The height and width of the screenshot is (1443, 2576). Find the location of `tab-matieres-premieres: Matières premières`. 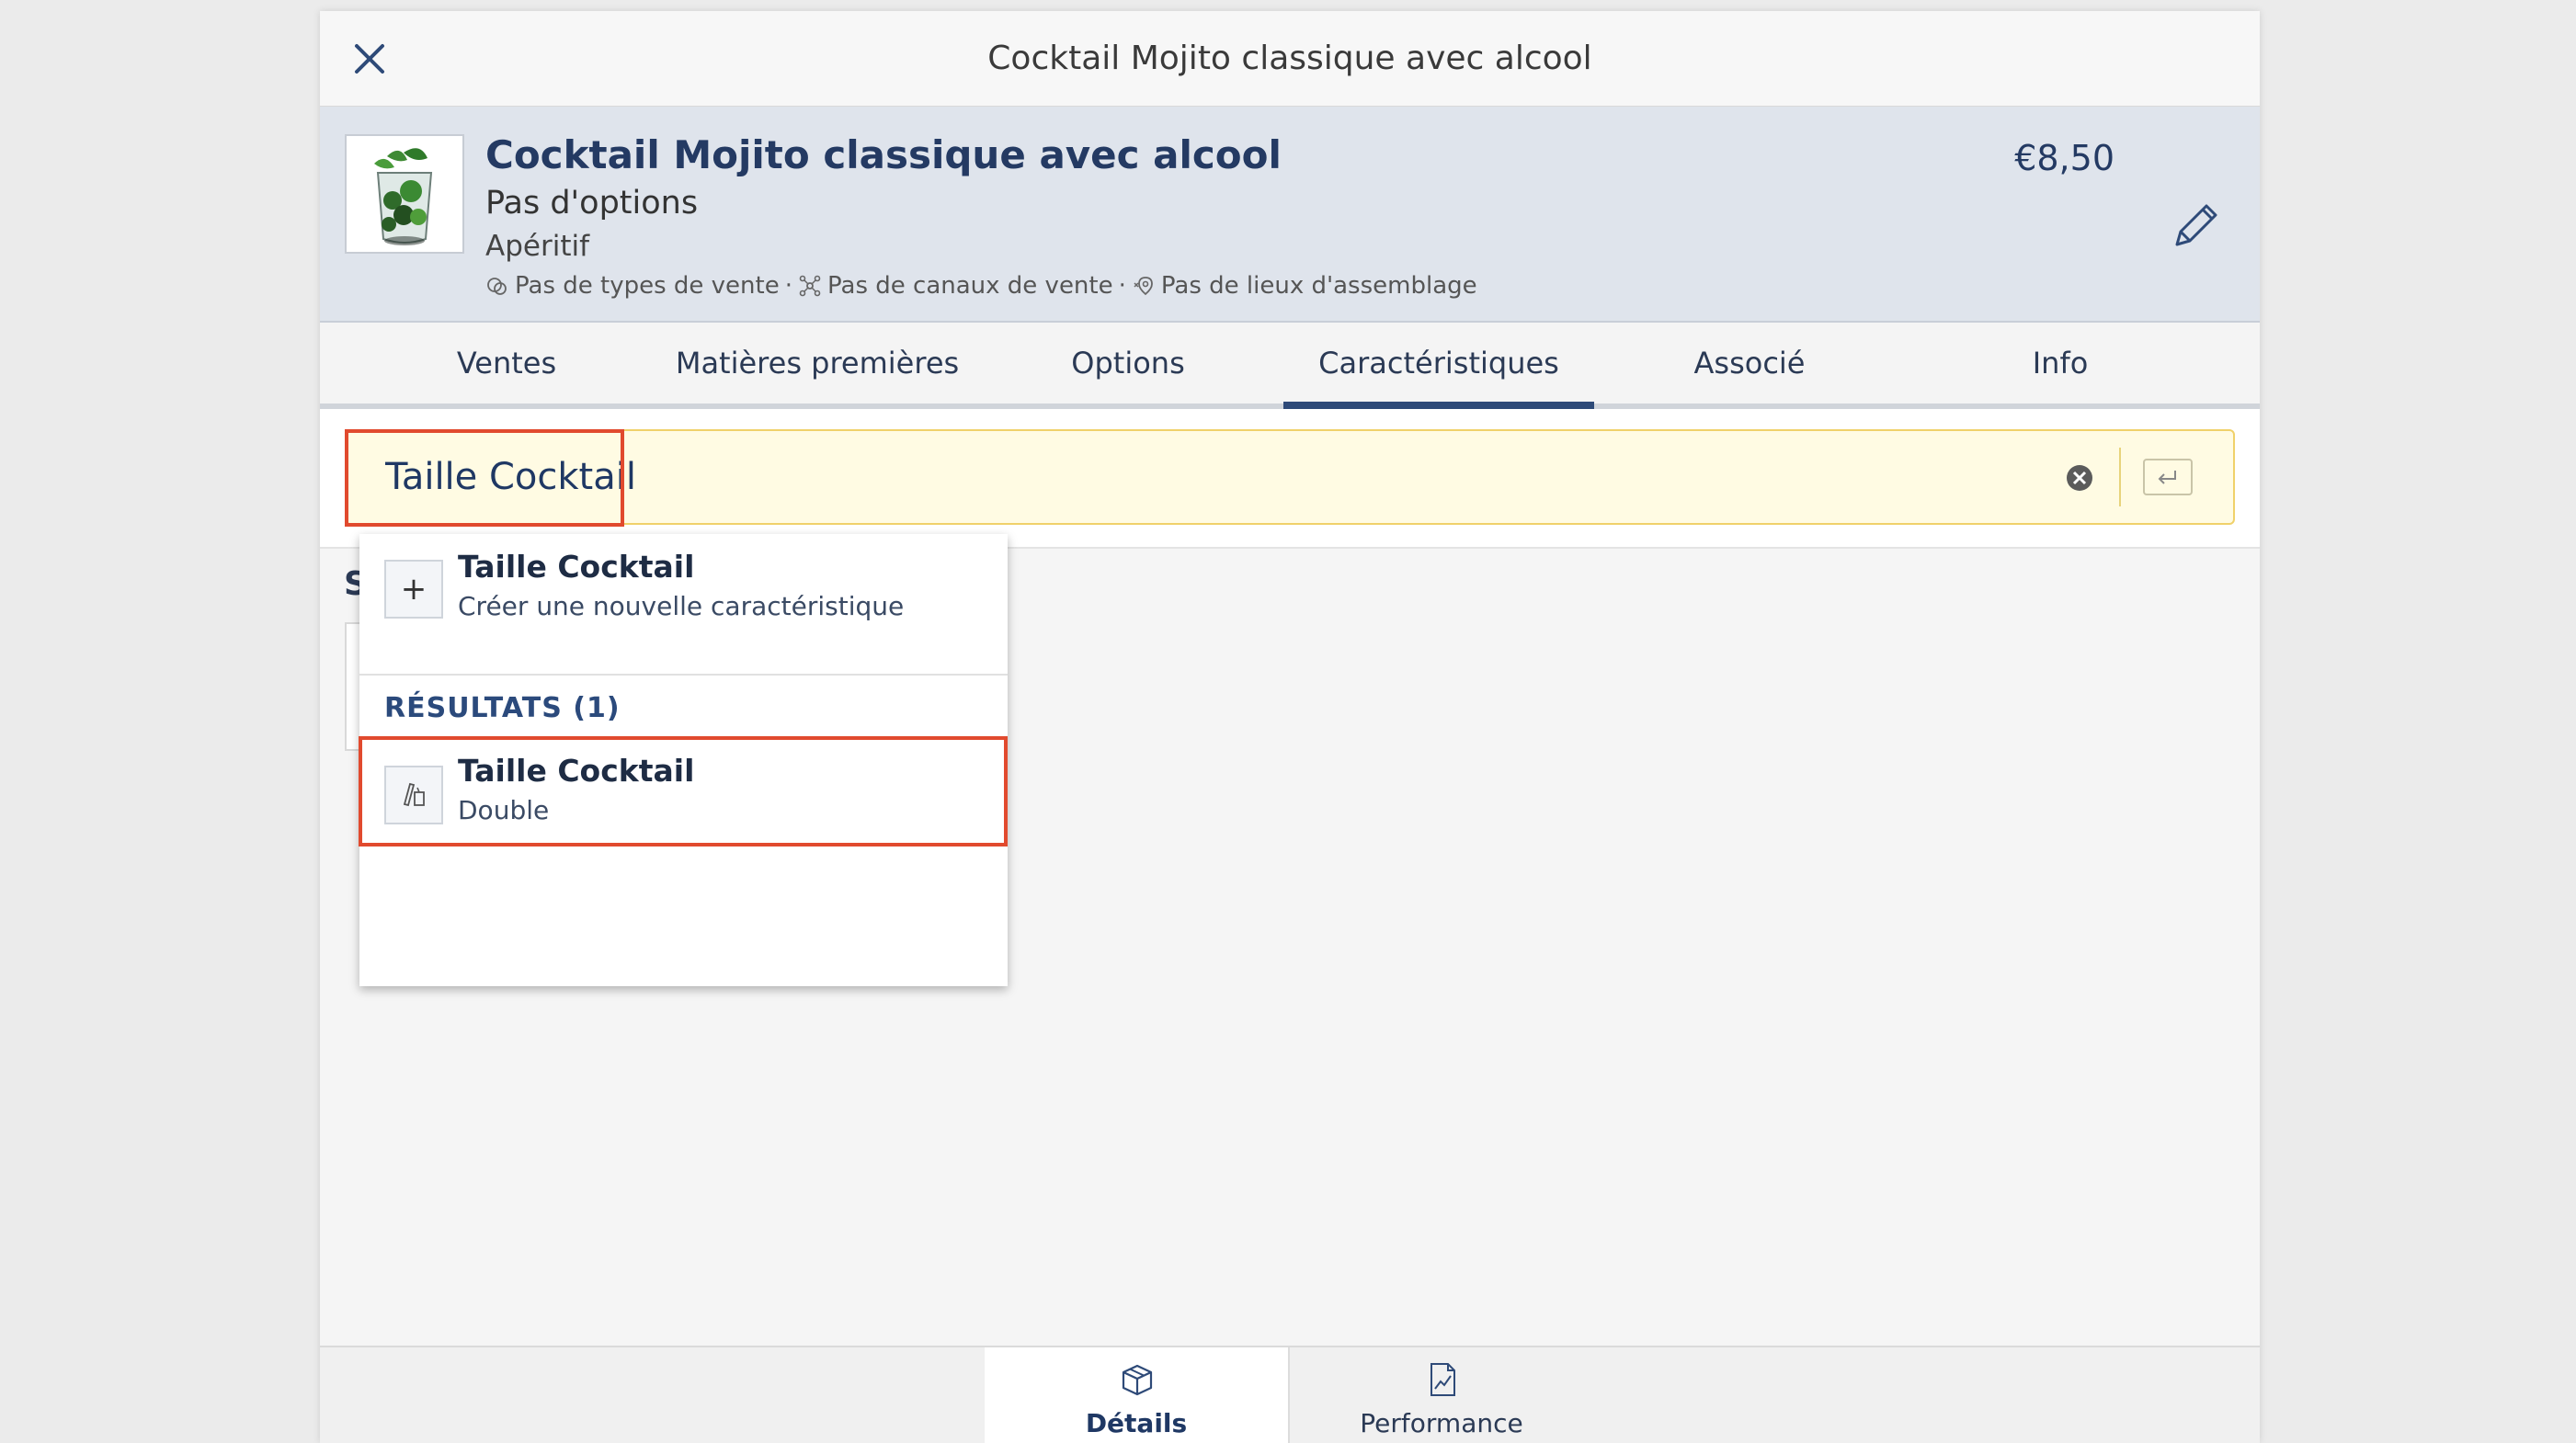

tab-matieres-premieres: Matières premières is located at coordinates (817, 363).